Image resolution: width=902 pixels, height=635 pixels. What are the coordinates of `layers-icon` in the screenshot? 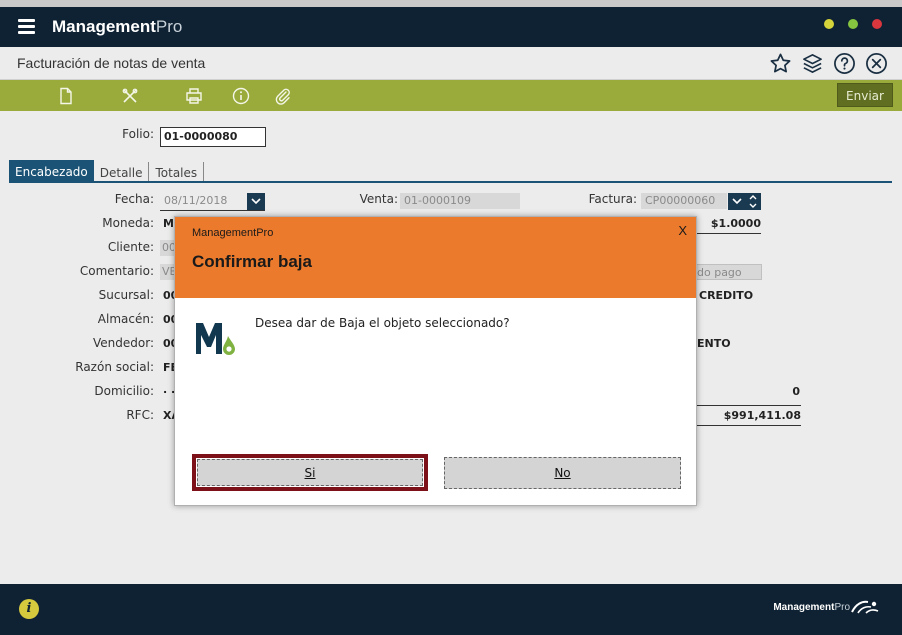 It's located at (812, 63).